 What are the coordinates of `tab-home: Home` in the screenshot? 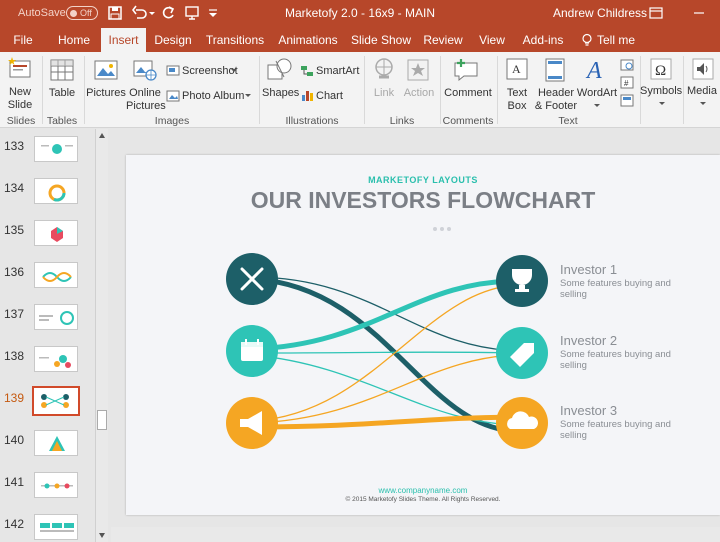 It's located at (74, 40).